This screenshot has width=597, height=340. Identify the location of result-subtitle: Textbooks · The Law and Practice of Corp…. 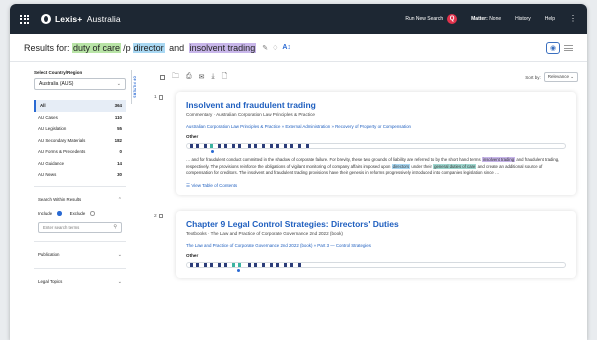
(264, 233).